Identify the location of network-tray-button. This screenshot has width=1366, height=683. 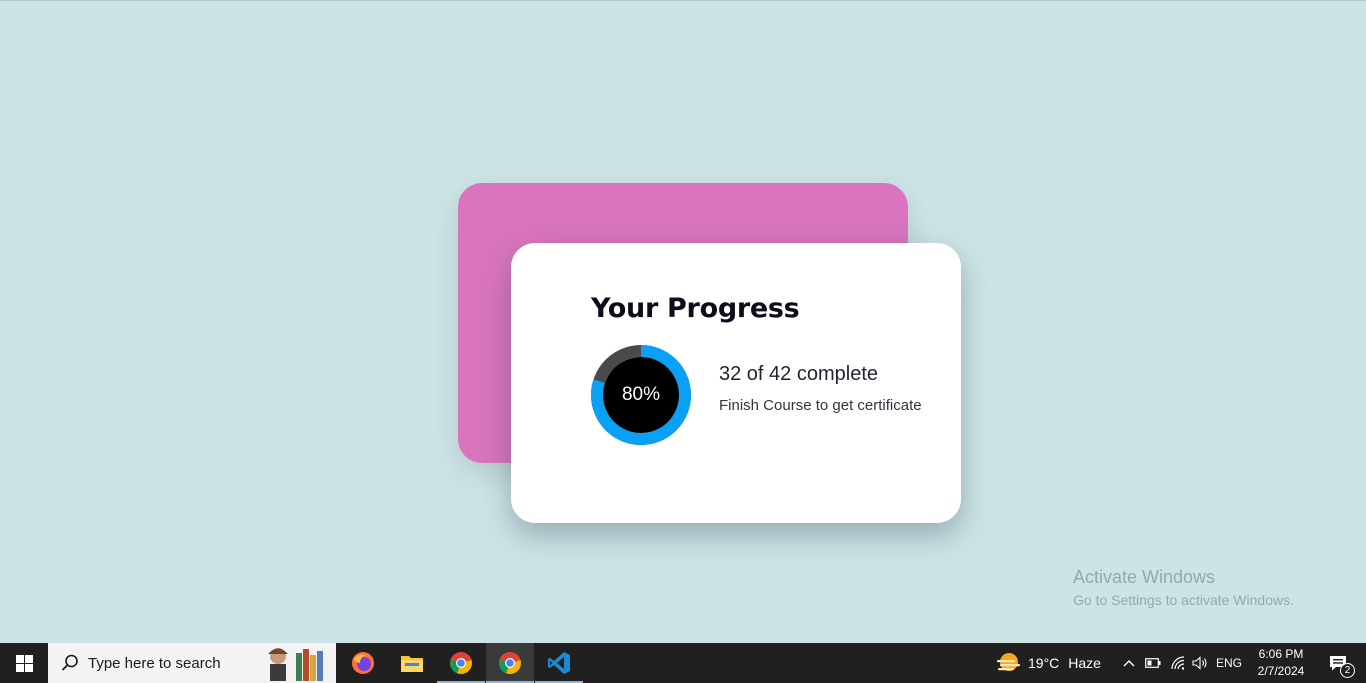
(1178, 663).